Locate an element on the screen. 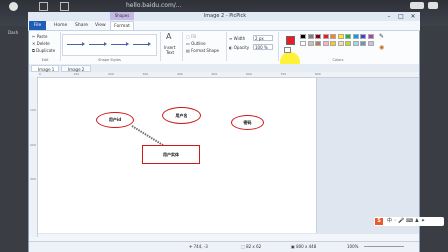  ruler-left-tick: 200 is located at coordinates (33, 144).